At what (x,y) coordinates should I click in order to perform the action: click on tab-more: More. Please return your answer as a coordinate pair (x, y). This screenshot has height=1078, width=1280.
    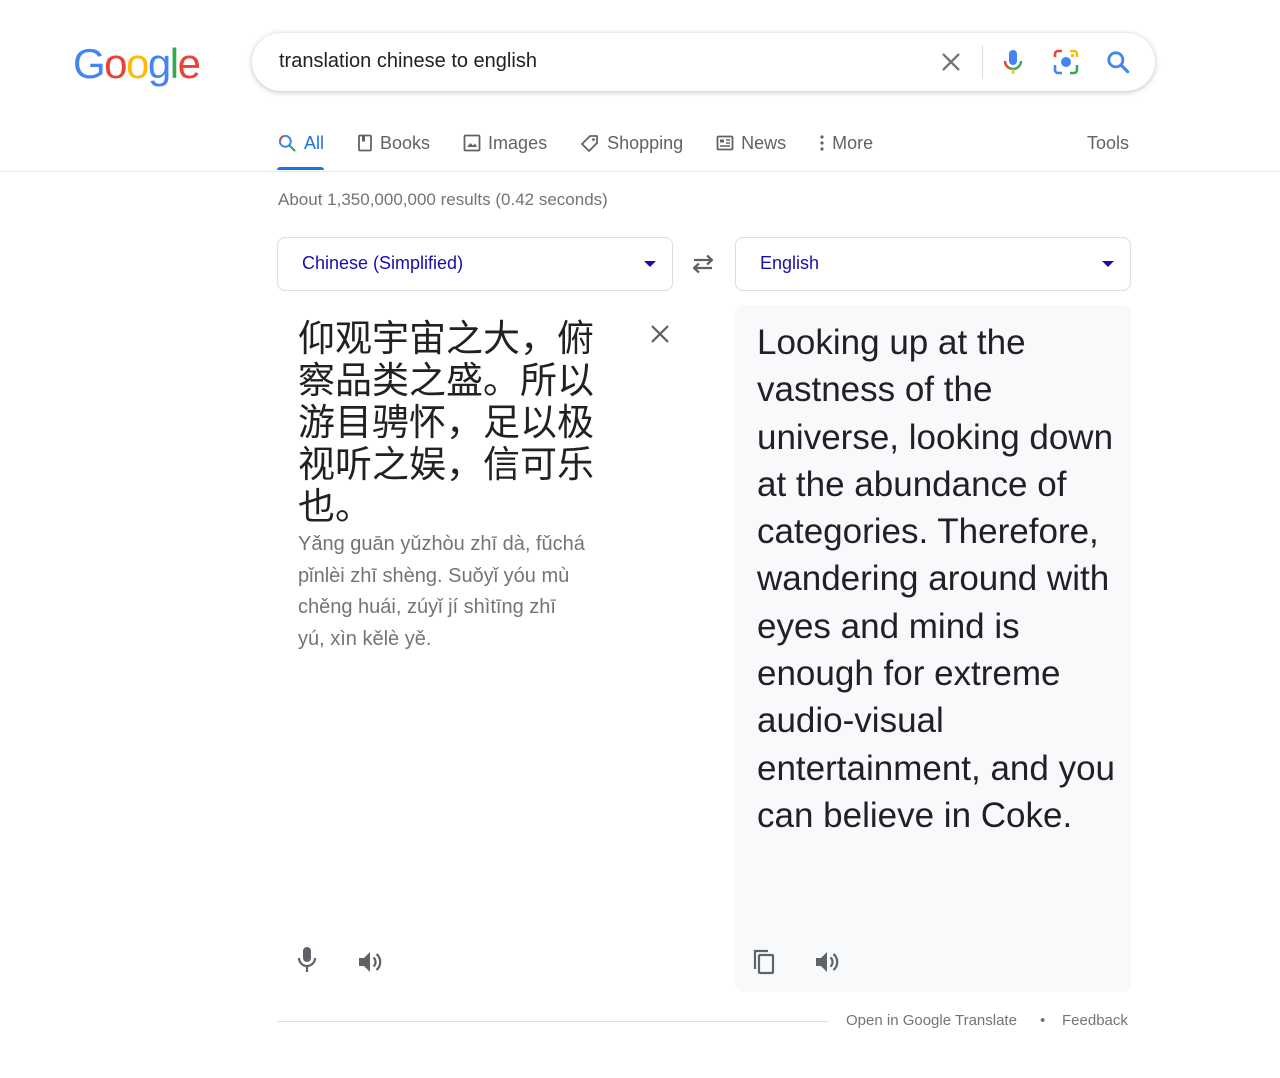
    Looking at the image, I should click on (846, 143).